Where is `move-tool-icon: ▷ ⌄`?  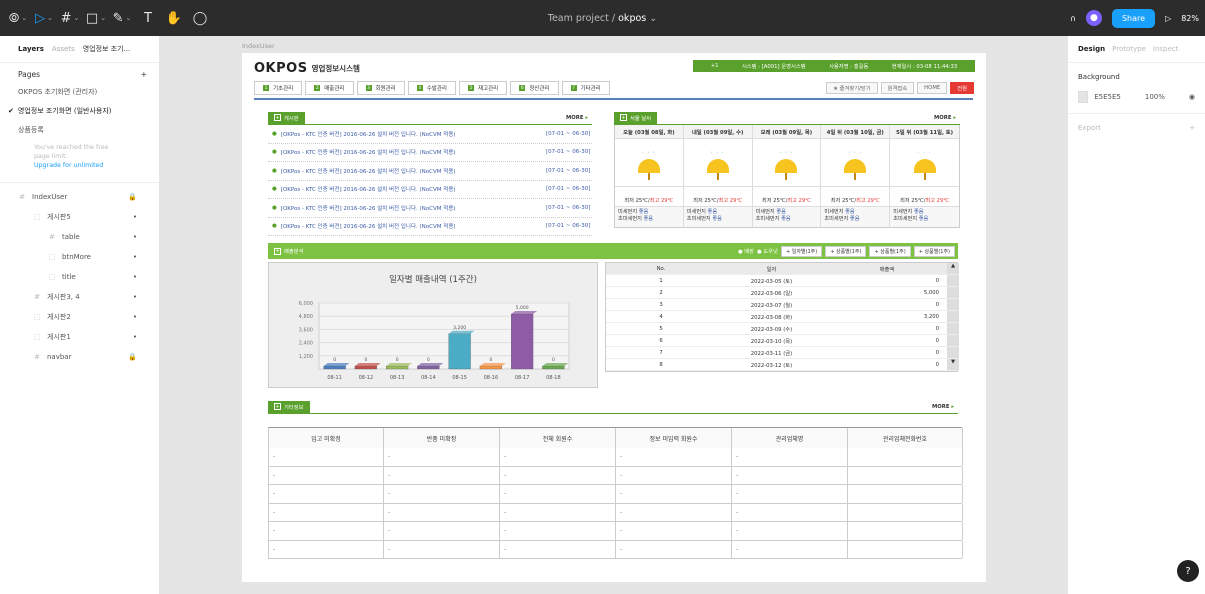 move-tool-icon: ▷ ⌄ is located at coordinates (44, 18).